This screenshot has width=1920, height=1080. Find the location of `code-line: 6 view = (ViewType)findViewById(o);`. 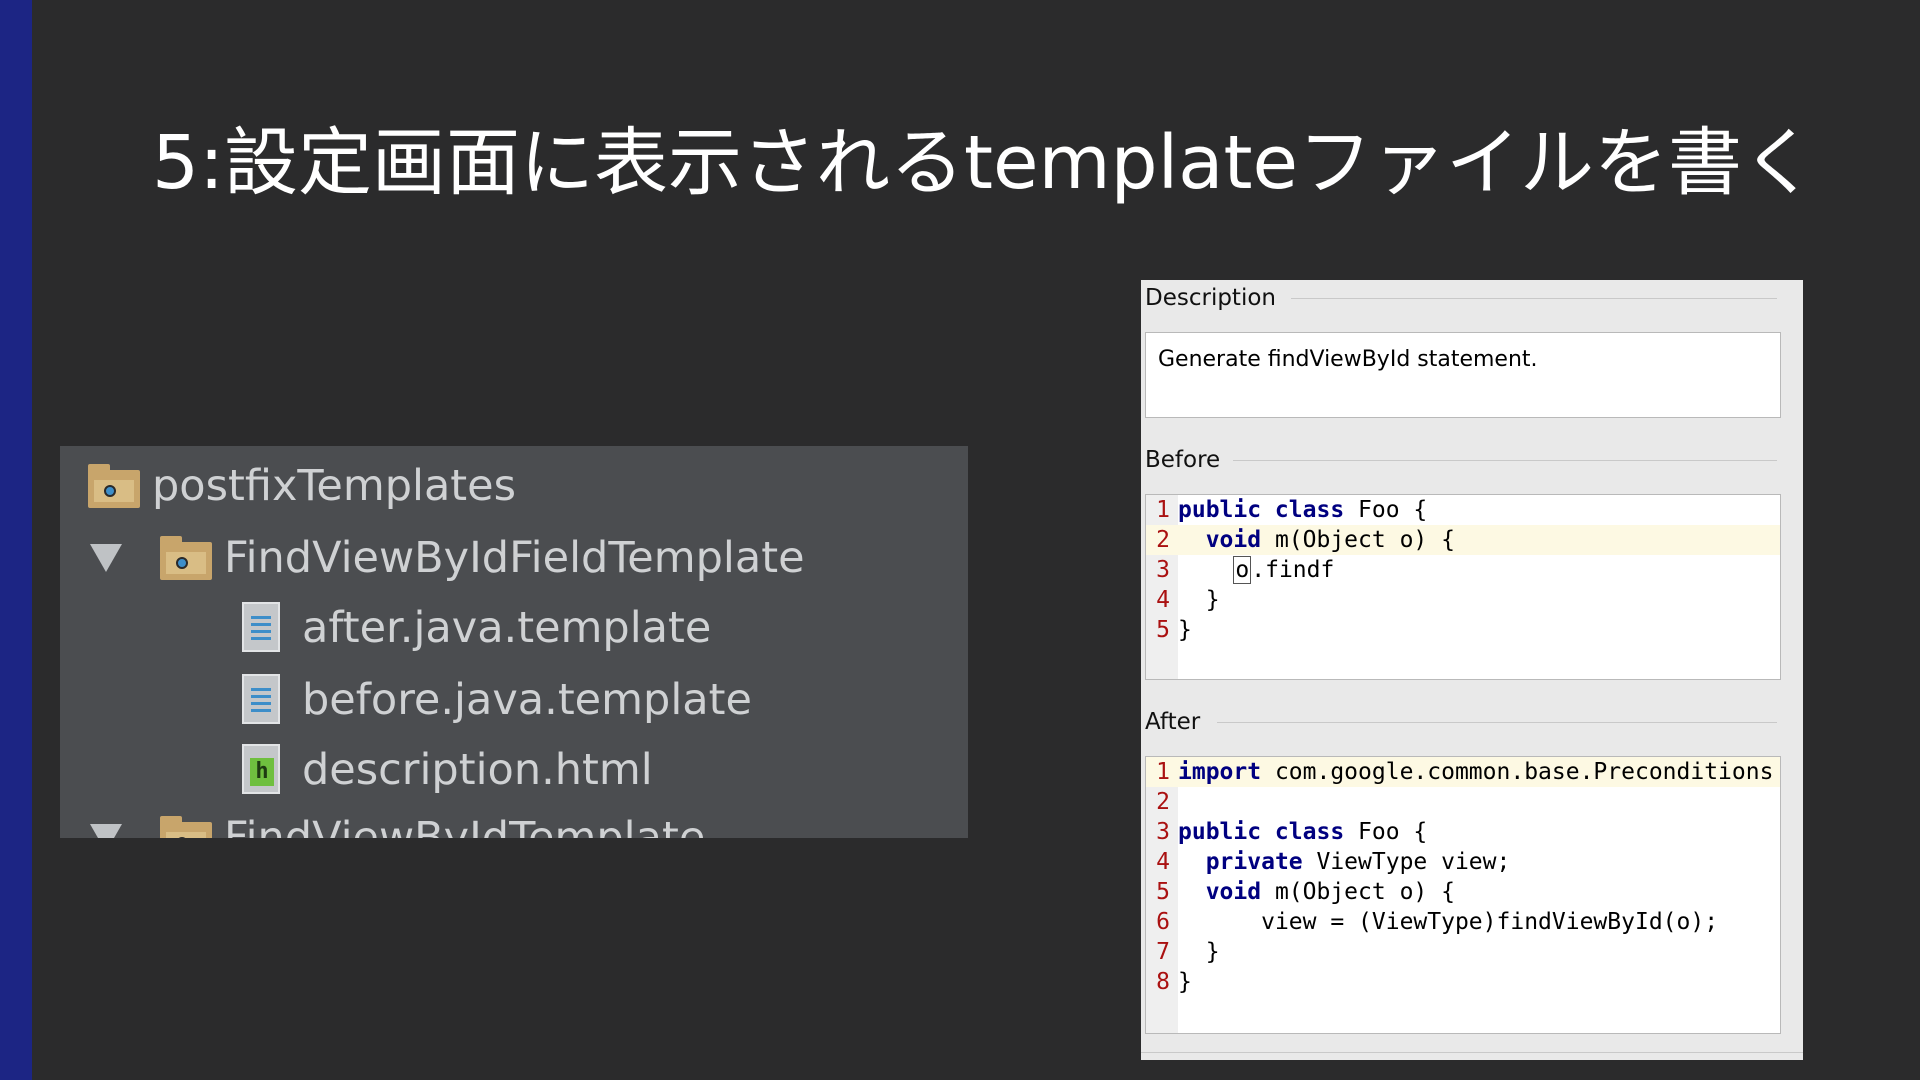

code-line: 6 view = (ViewType)findViewById(o); is located at coordinates (1463, 922).